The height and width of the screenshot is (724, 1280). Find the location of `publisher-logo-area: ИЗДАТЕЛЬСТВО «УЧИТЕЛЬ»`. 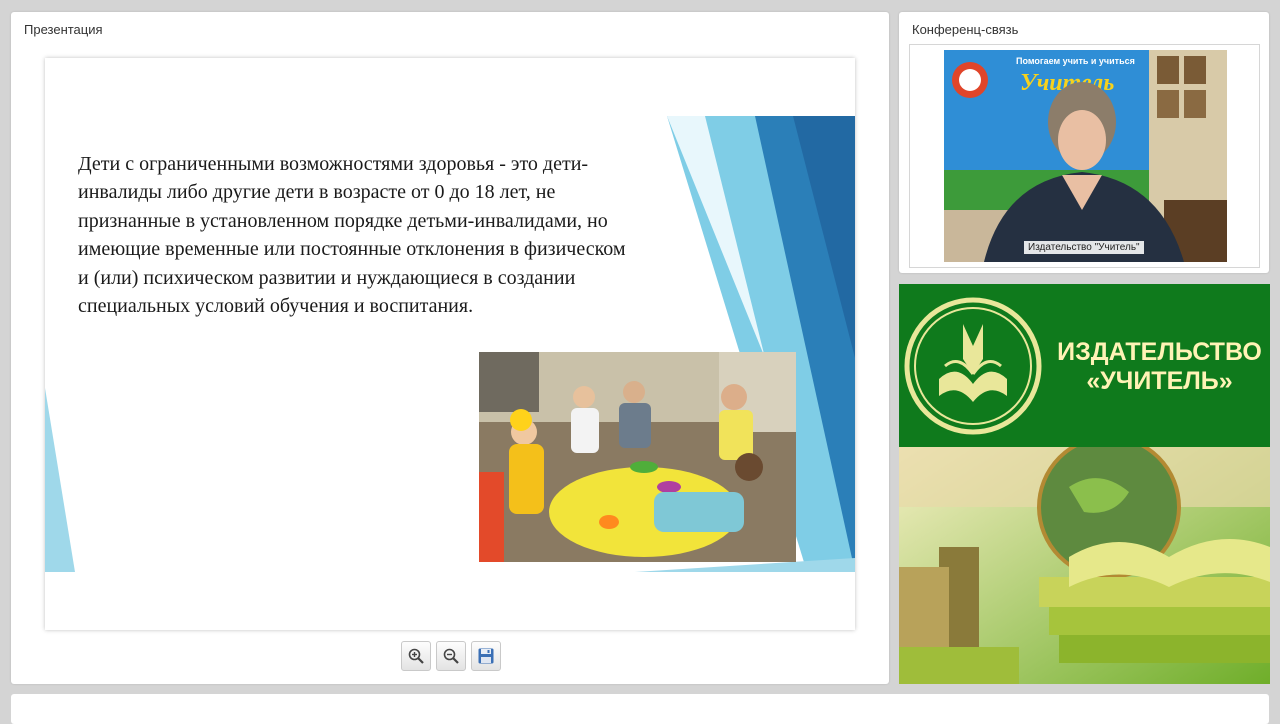

publisher-logo-area: ИЗДАТЕЛЬСТВО «УЧИТЕЛЬ» is located at coordinates (1084, 365).